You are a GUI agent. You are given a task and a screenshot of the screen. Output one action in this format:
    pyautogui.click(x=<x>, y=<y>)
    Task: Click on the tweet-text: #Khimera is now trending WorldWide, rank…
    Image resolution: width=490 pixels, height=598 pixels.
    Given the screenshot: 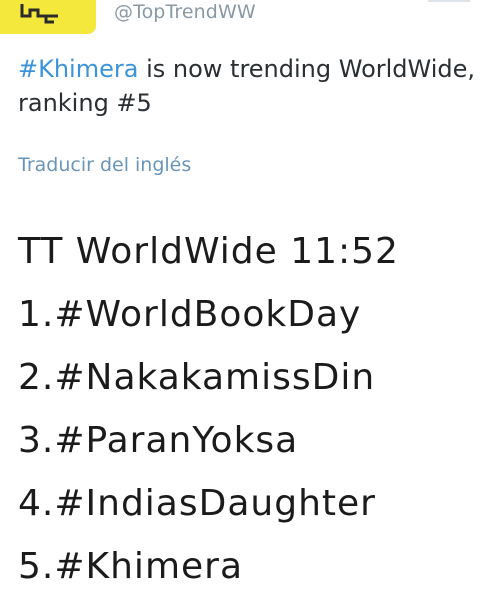 What is the action you would take?
    pyautogui.click(x=248, y=86)
    